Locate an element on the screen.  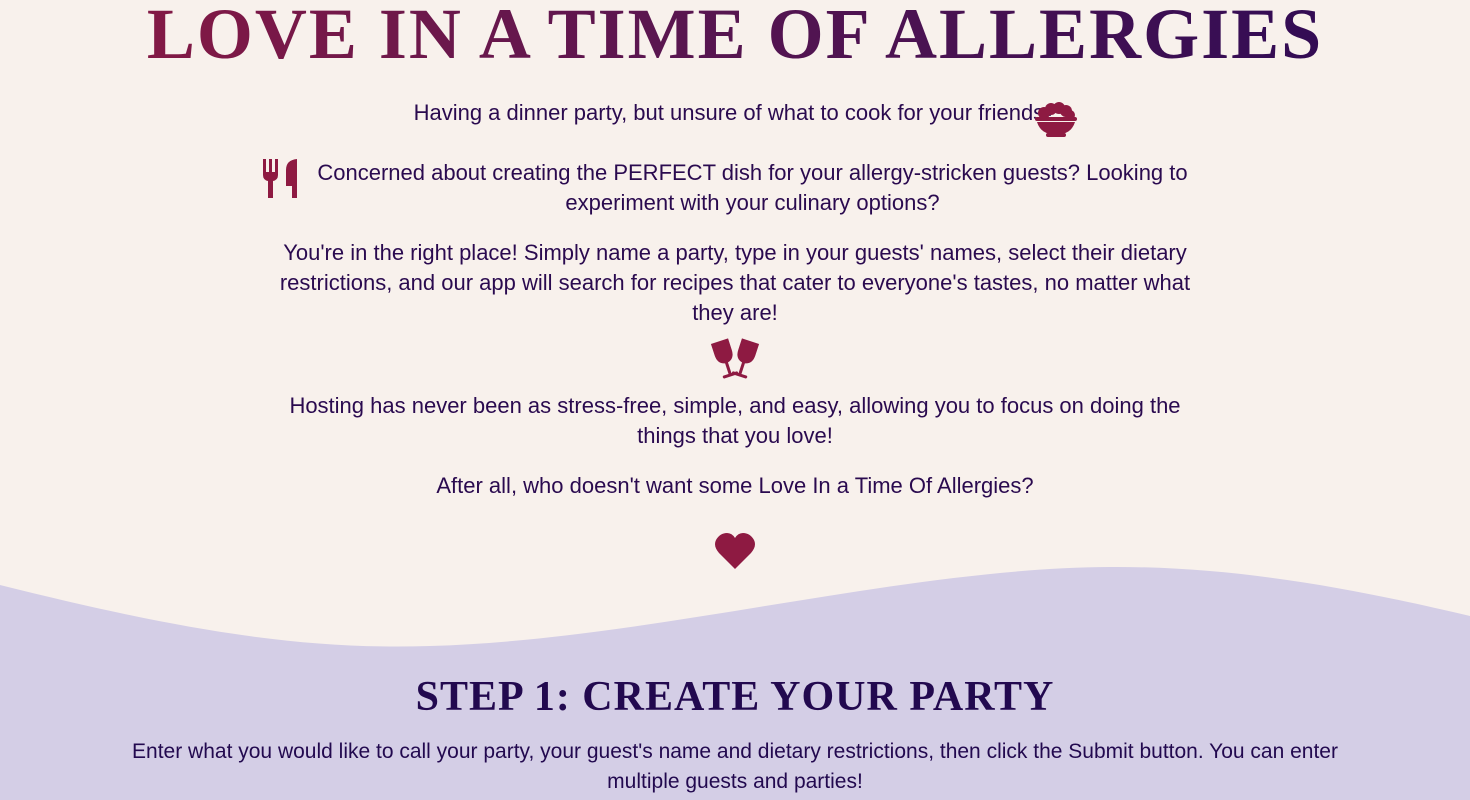
bowl-food-icon is located at coordinates (1056, 119).